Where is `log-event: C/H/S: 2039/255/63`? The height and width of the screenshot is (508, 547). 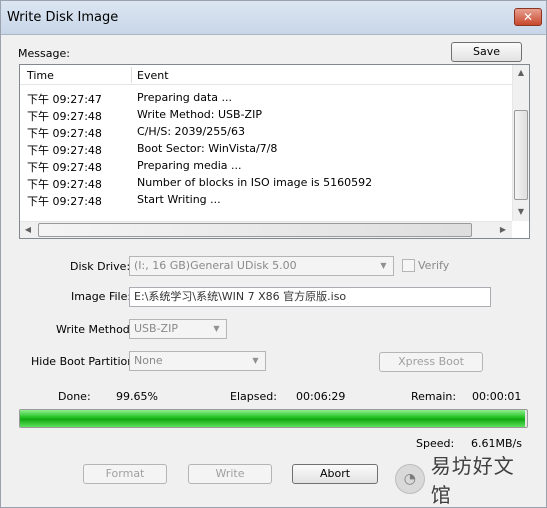
log-event: C/H/S: 2039/255/63 is located at coordinates (191, 131).